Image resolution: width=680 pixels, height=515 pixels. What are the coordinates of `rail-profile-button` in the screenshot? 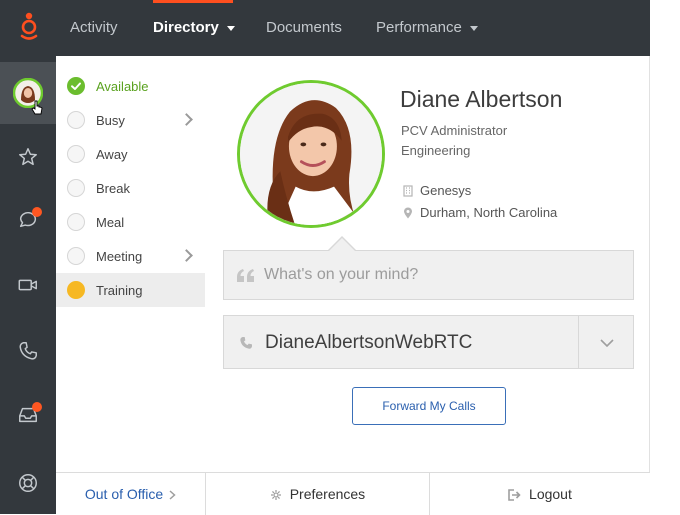 It's located at (28, 93).